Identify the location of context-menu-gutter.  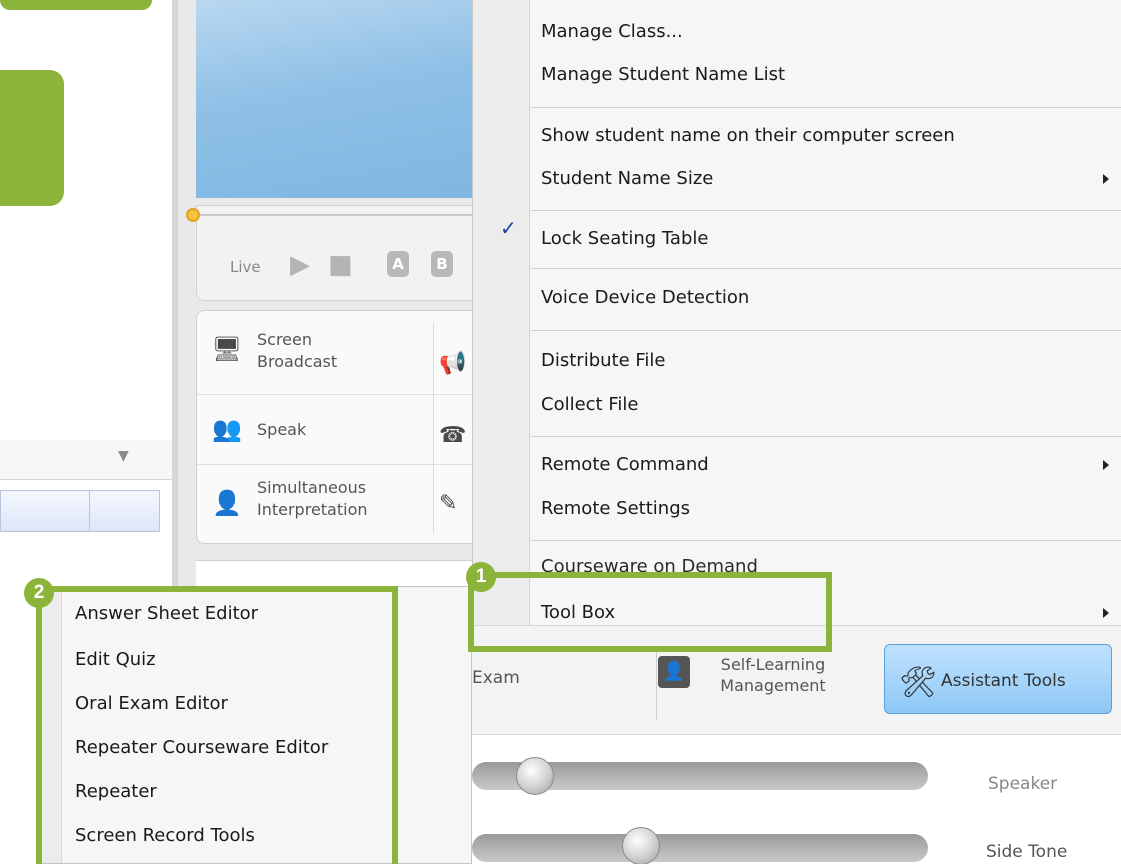
(501, 312).